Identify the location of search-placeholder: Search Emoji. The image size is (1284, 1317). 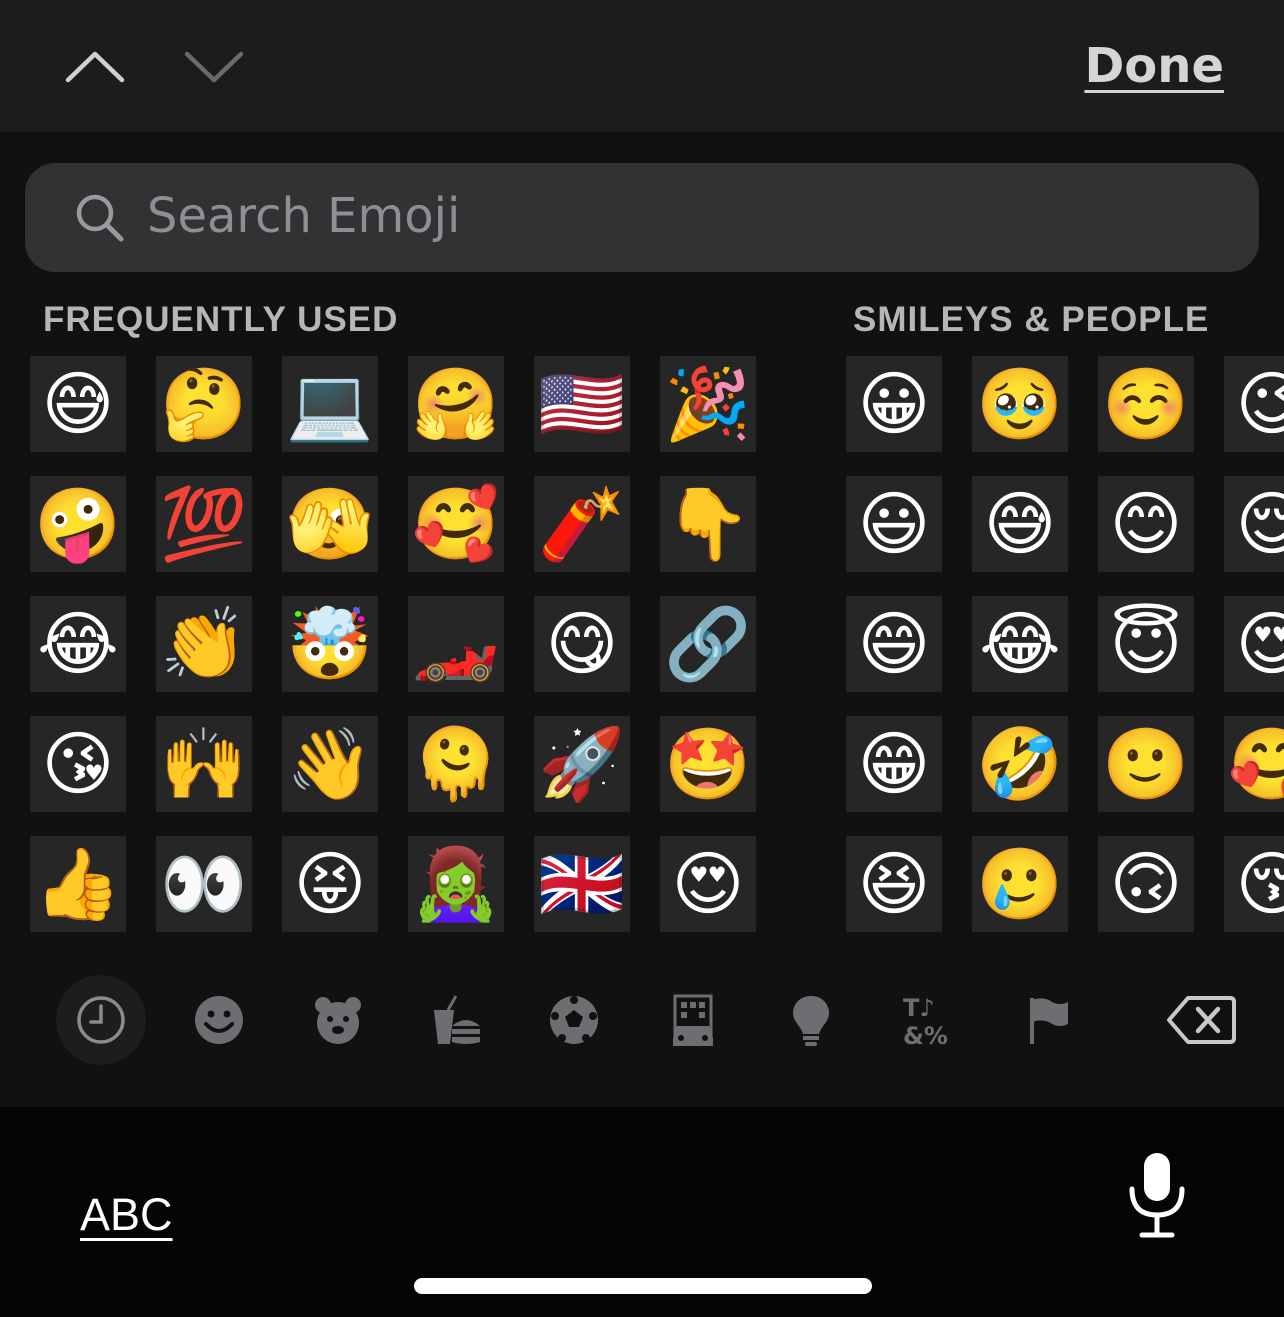
(304, 216).